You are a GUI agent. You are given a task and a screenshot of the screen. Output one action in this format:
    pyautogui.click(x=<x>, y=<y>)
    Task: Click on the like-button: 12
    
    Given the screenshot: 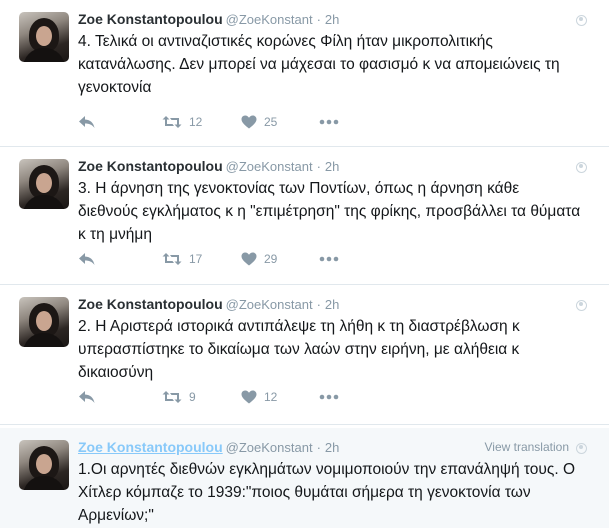 What is the action you would take?
    pyautogui.click(x=259, y=397)
    